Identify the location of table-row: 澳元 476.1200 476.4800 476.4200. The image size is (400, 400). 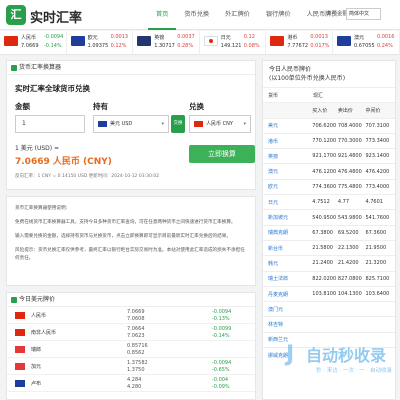
(329, 170).